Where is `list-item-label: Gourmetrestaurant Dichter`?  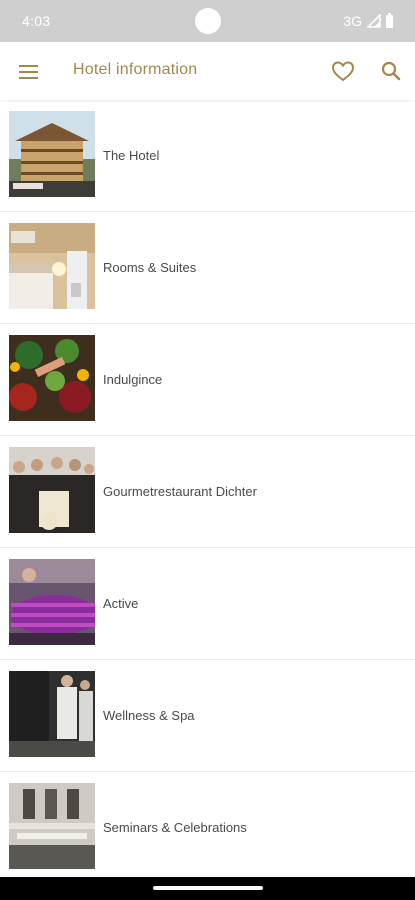
list-item-label: Gourmetrestaurant Dichter is located at coordinates (180, 491).